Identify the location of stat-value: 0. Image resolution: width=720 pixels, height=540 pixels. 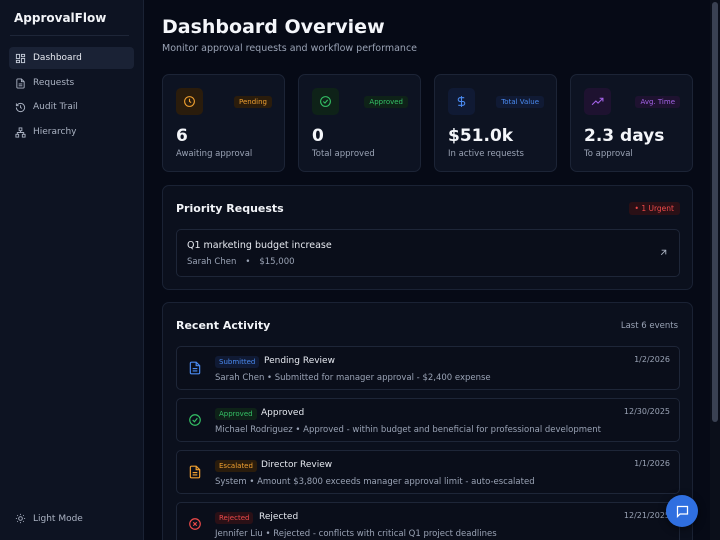
(318, 136).